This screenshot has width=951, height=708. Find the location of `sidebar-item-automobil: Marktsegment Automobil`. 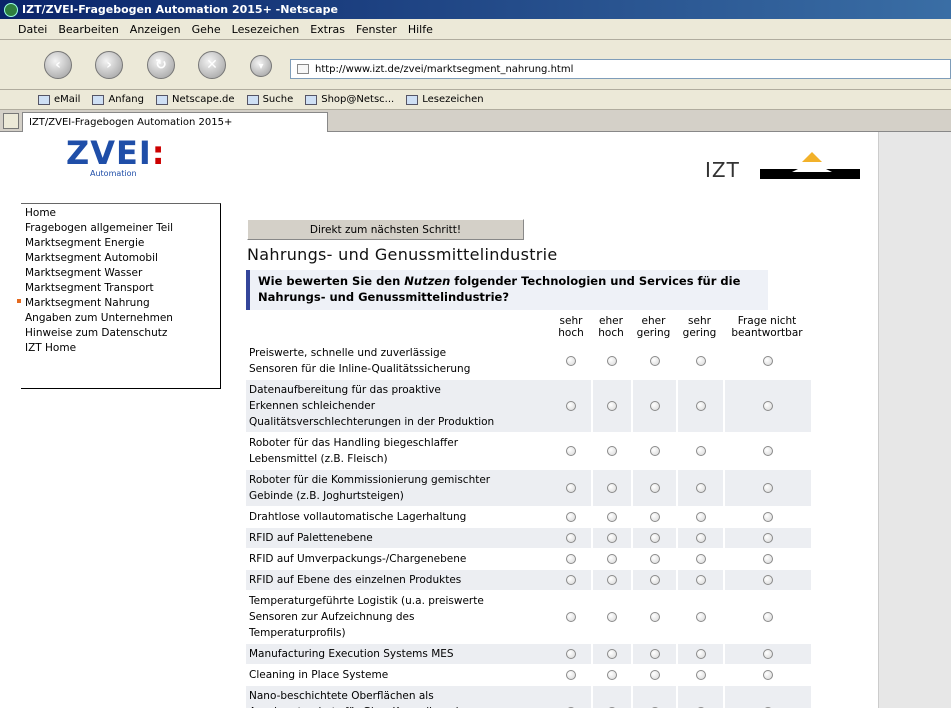

sidebar-item-automobil: Marktsegment Automobil is located at coordinates (120, 258).